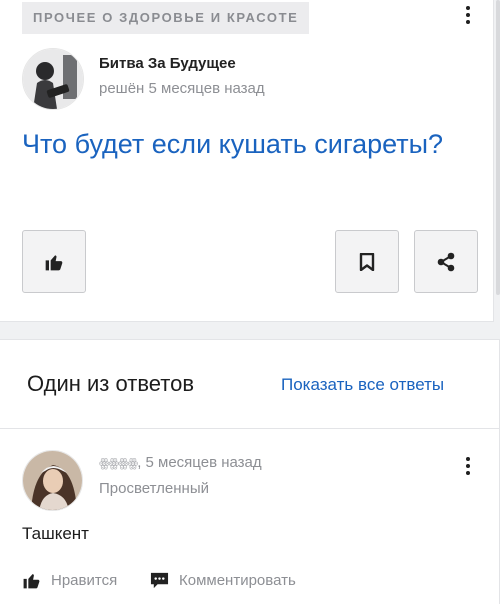 The image size is (500, 604). What do you see at coordinates (468, 16) in the screenshot?
I see `more-options-icon` at bounding box center [468, 16].